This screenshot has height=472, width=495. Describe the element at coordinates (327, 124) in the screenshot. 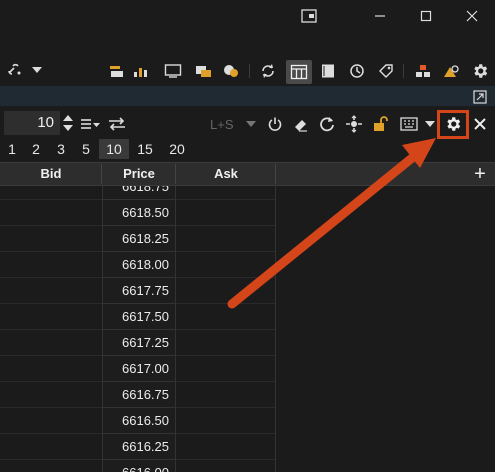

I see `recenter-icon` at that location.